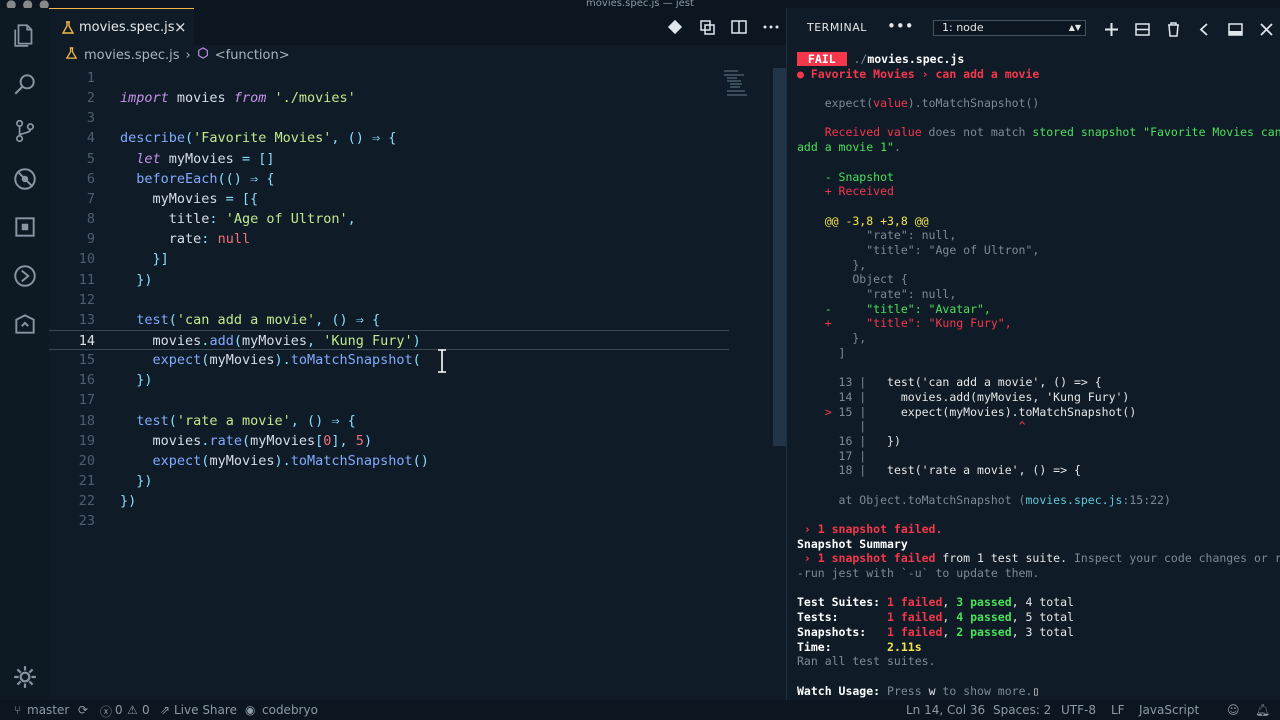 This screenshot has height=720, width=1280. What do you see at coordinates (205, 710) in the screenshot?
I see `live-share: Live Share` at bounding box center [205, 710].